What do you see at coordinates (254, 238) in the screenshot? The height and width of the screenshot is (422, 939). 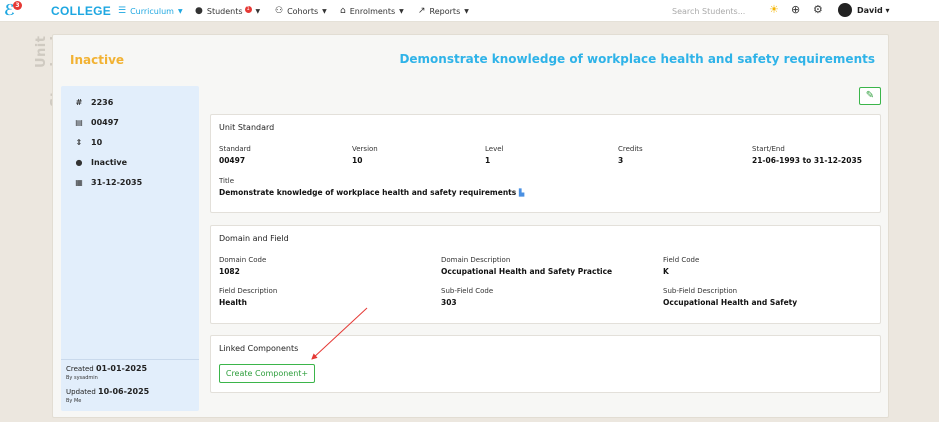 I see `section-title: Domain and Field` at bounding box center [254, 238].